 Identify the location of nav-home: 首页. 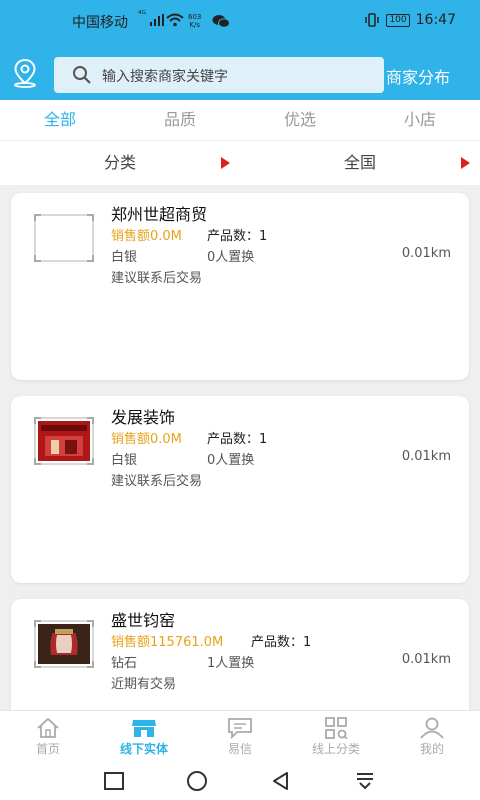
(48, 736).